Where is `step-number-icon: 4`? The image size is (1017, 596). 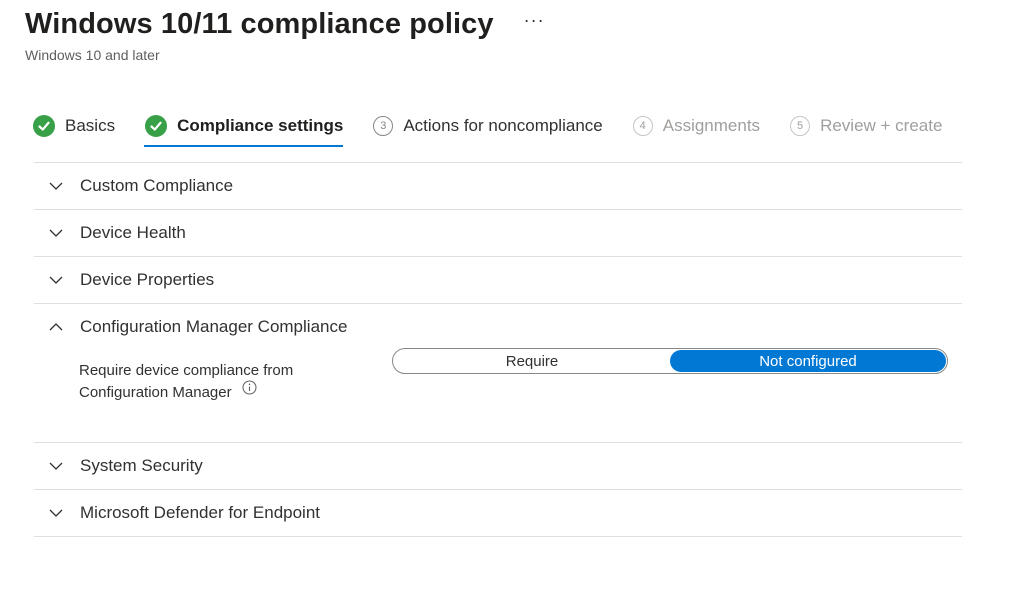
step-number-icon: 4 is located at coordinates (642, 126).